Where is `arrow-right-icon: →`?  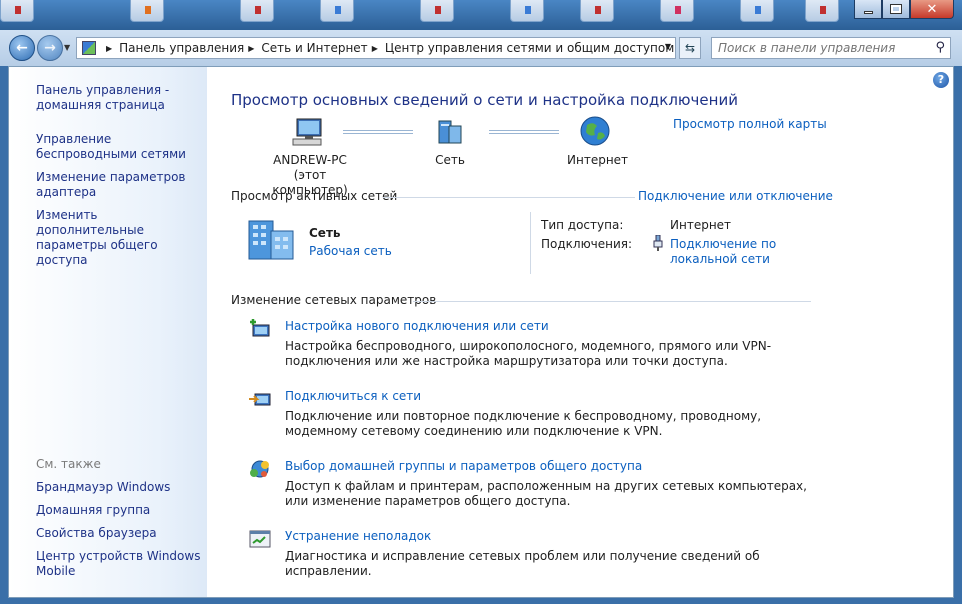
arrow-right-icon: → is located at coordinates (50, 48).